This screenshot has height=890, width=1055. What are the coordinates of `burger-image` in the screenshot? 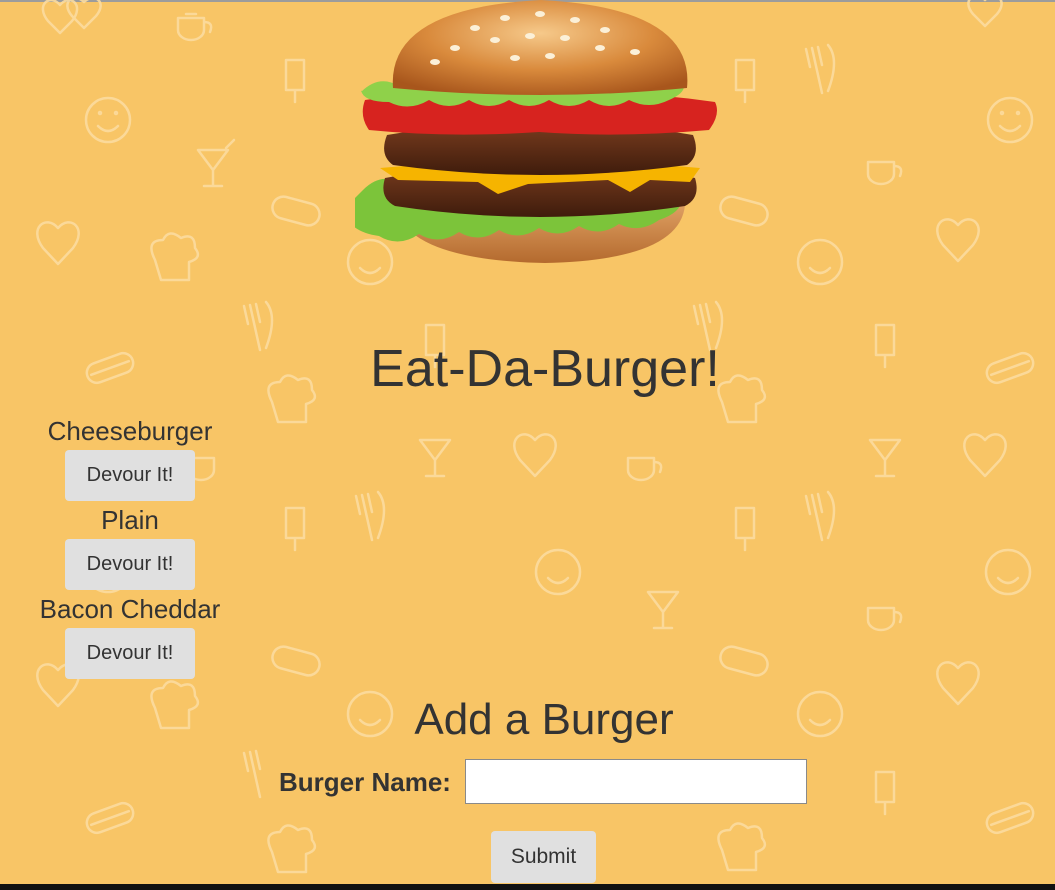 It's located at (536, 131).